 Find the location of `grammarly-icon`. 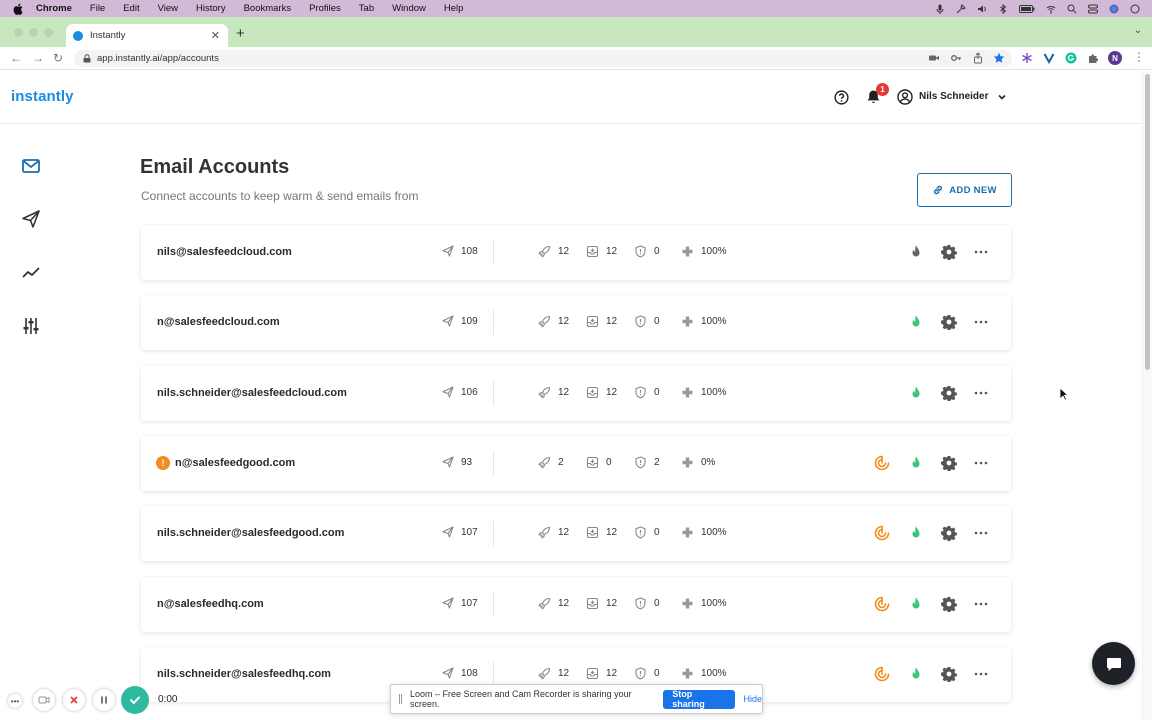

grammarly-icon is located at coordinates (1071, 58).